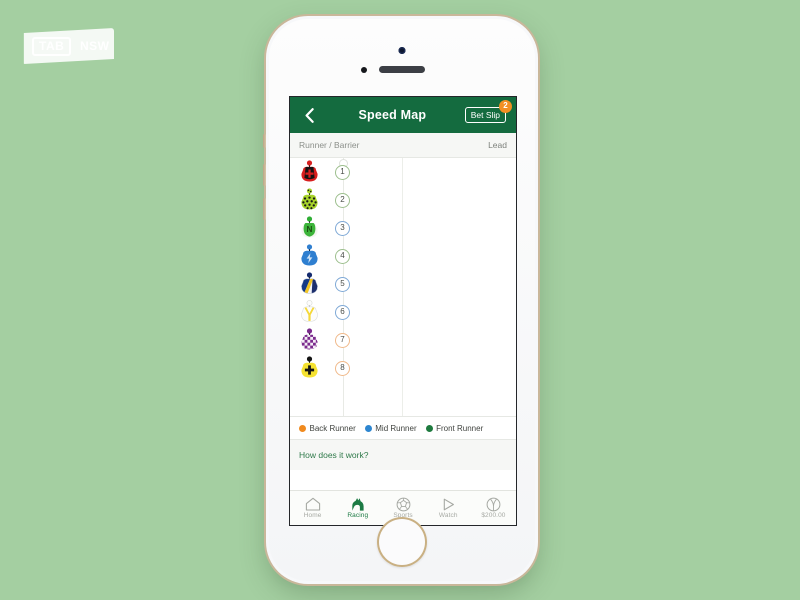  I want to click on legend-dot-blue-icon, so click(368, 428).